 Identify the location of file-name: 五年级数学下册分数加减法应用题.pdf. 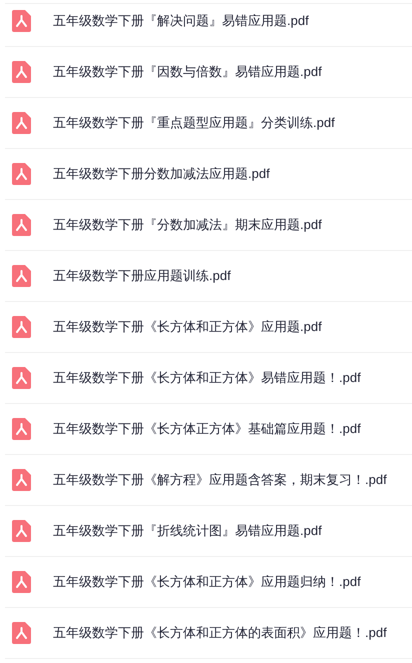
(161, 174).